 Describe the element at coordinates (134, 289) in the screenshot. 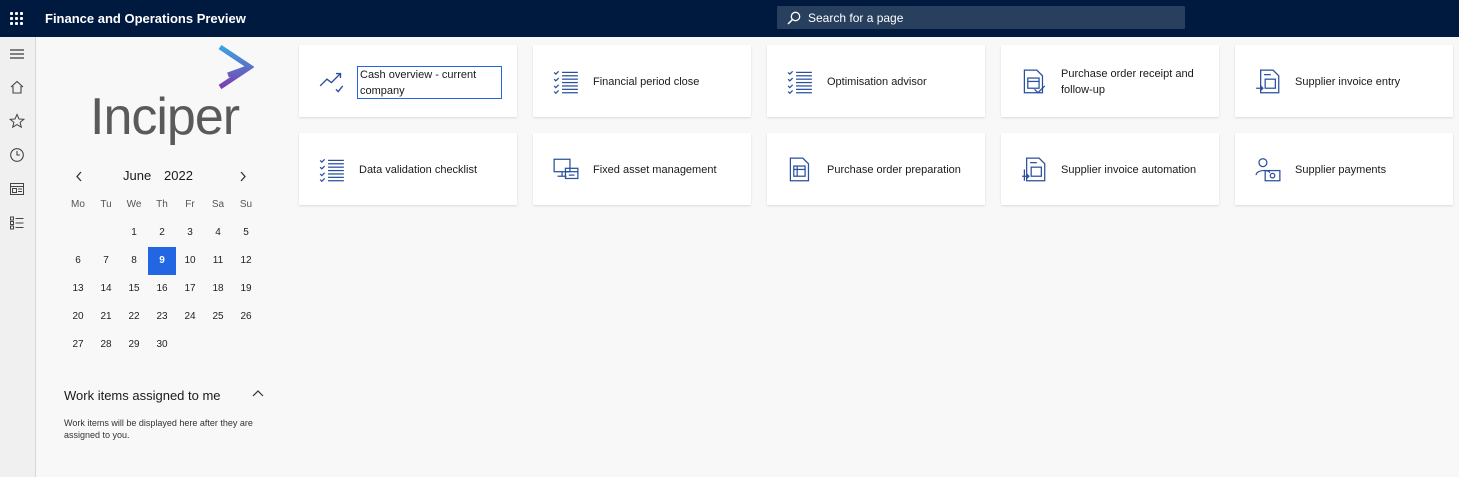

I see `calendar-day: 15` at that location.